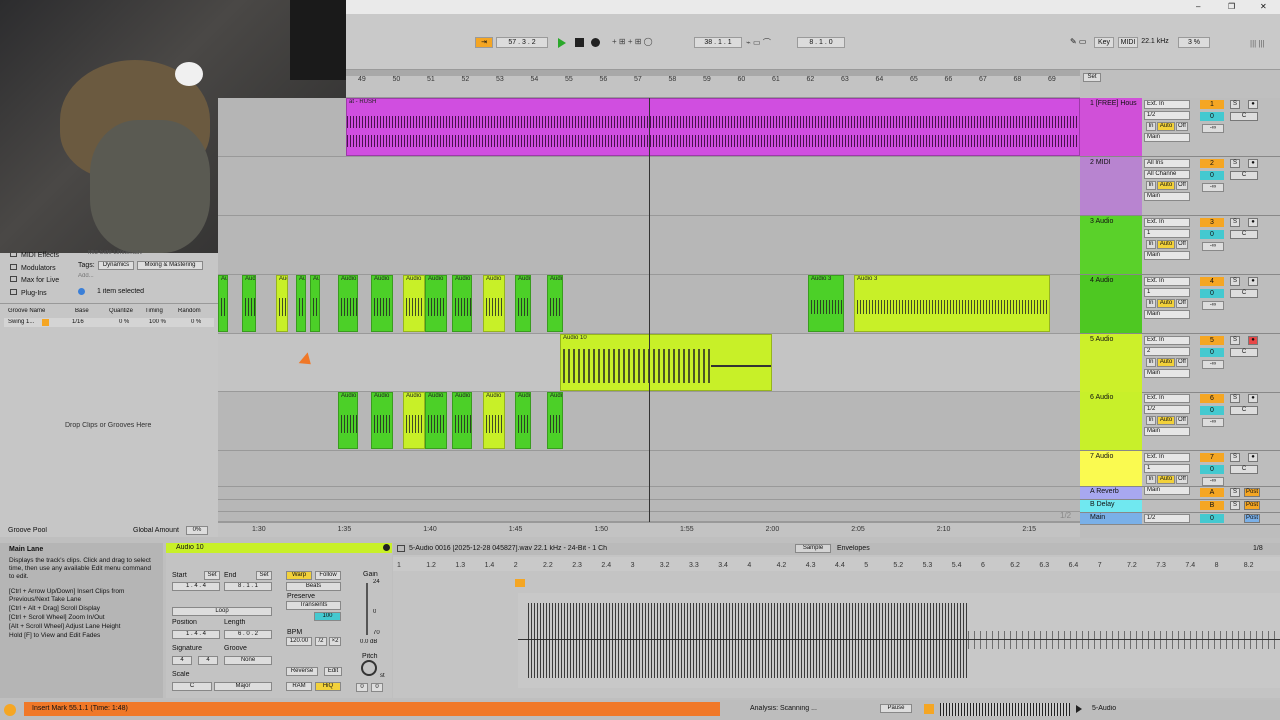  Describe the element at coordinates (182, 660) in the screenshot. I see `sig-num-field: 4` at that location.